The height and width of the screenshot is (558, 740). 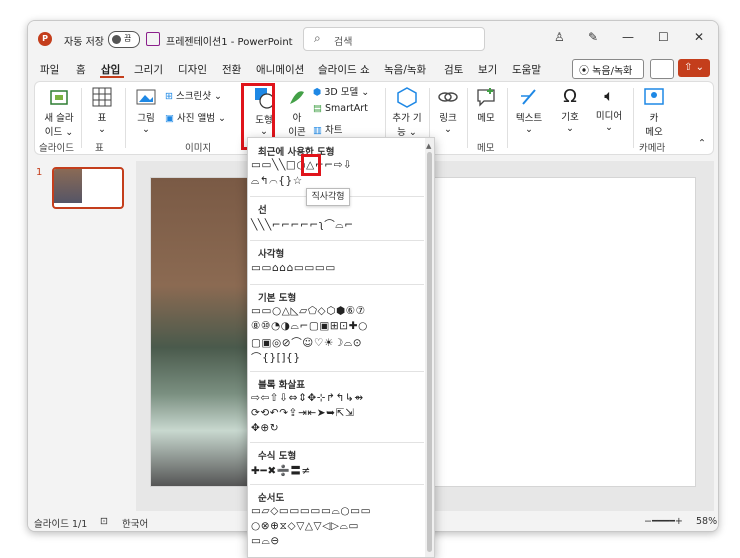 I want to click on tab-animations: 애니메이션, so click(x=280, y=69).